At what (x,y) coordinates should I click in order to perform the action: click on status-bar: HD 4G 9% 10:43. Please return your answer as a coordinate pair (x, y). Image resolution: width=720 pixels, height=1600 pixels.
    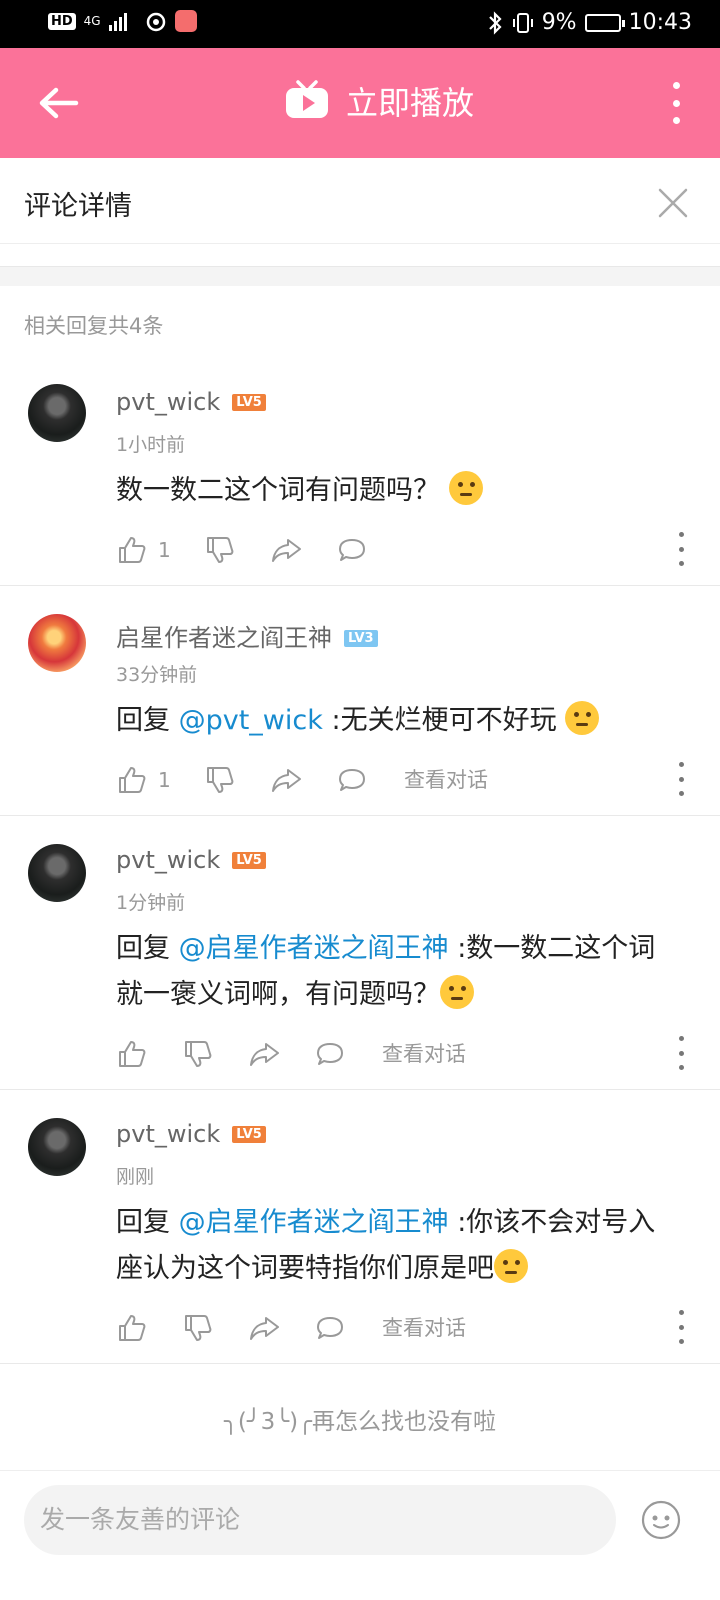
    Looking at the image, I should click on (360, 24).